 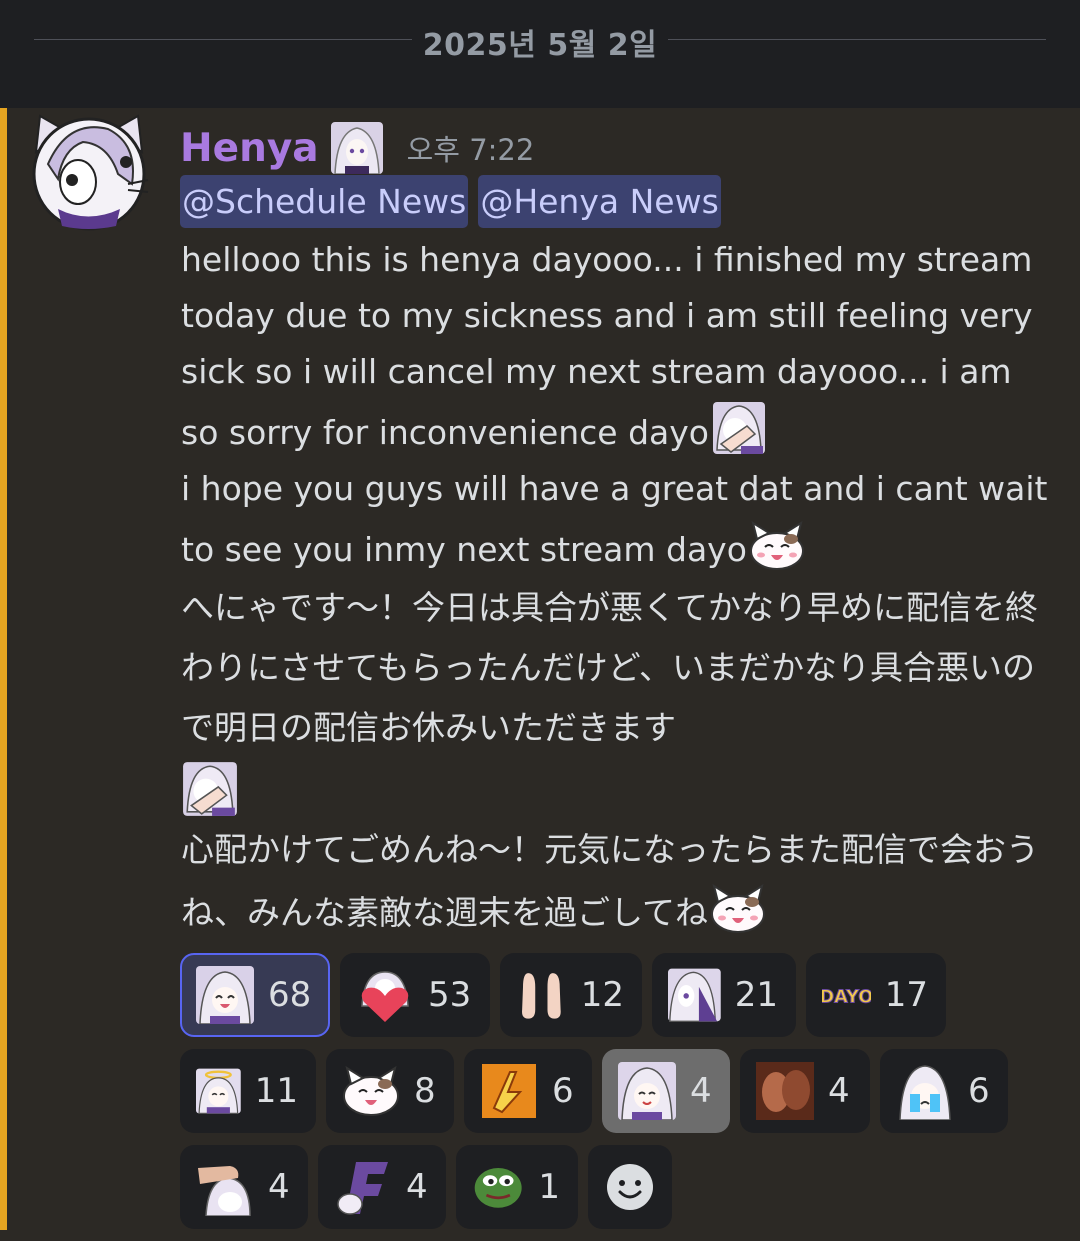 I want to click on henya-cry-emoji, so click(x=925, y=1092).